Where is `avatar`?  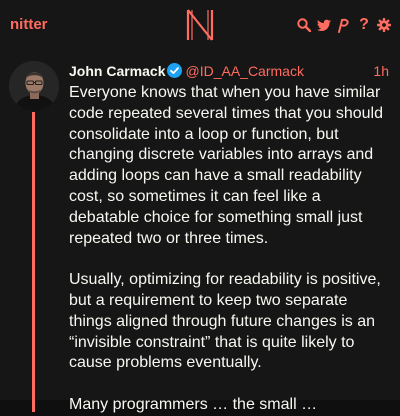
avatar is located at coordinates (34, 86).